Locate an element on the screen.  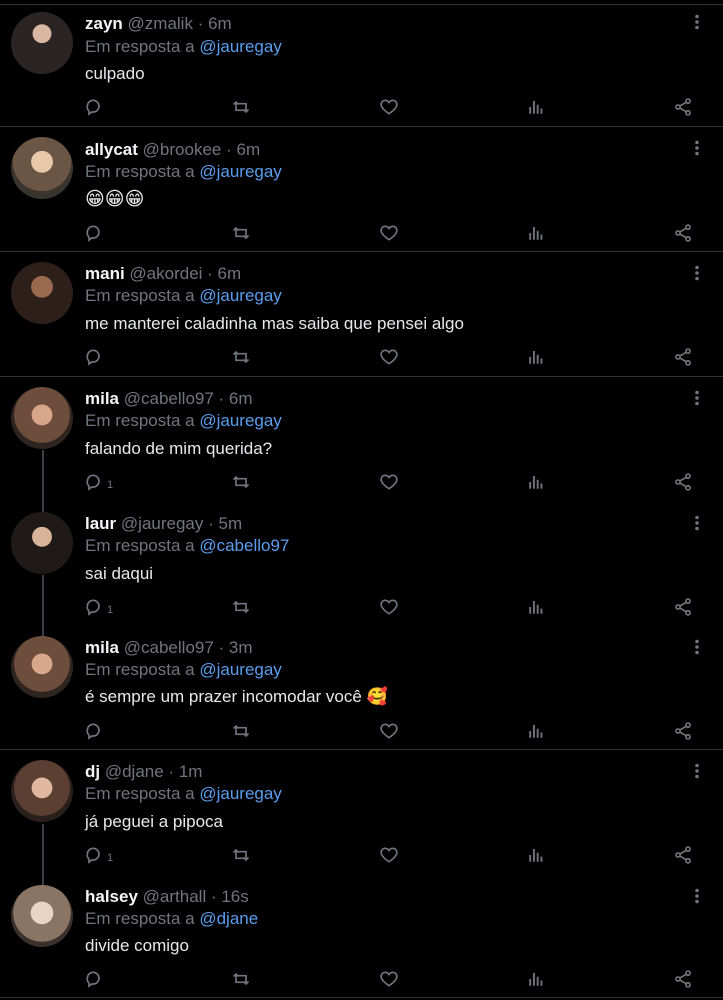
display-name: mani is located at coordinates (105, 273).